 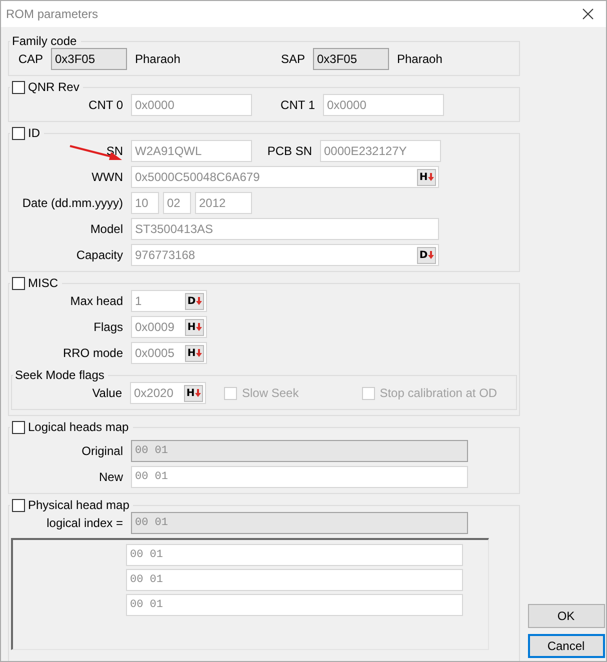 I want to click on checkbox-label: Slow Seek, so click(x=270, y=393).